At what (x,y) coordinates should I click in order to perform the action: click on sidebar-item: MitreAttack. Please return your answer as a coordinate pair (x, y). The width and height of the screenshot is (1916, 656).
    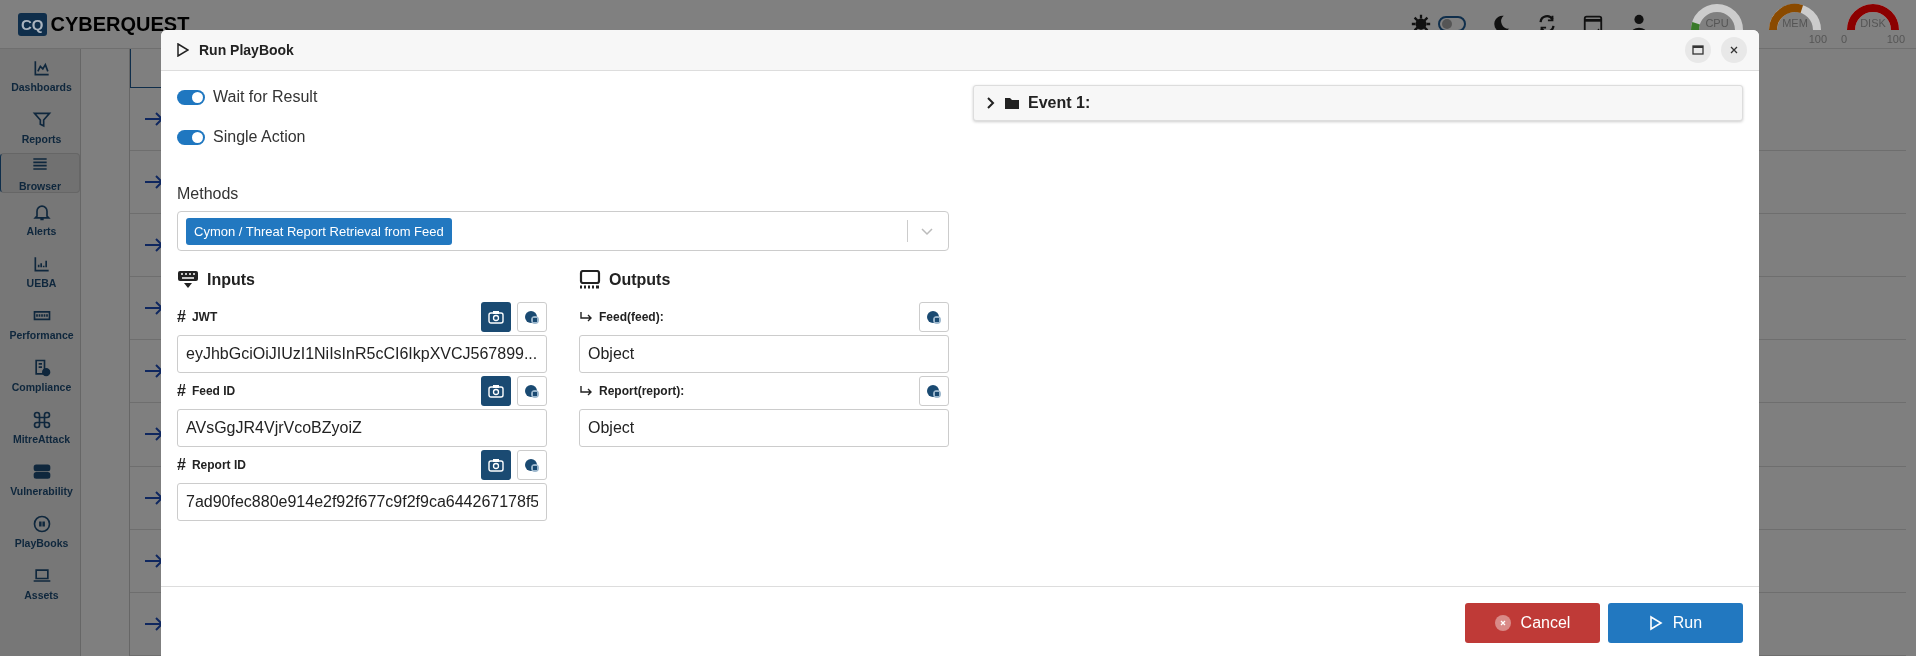
    Looking at the image, I should click on (40, 427).